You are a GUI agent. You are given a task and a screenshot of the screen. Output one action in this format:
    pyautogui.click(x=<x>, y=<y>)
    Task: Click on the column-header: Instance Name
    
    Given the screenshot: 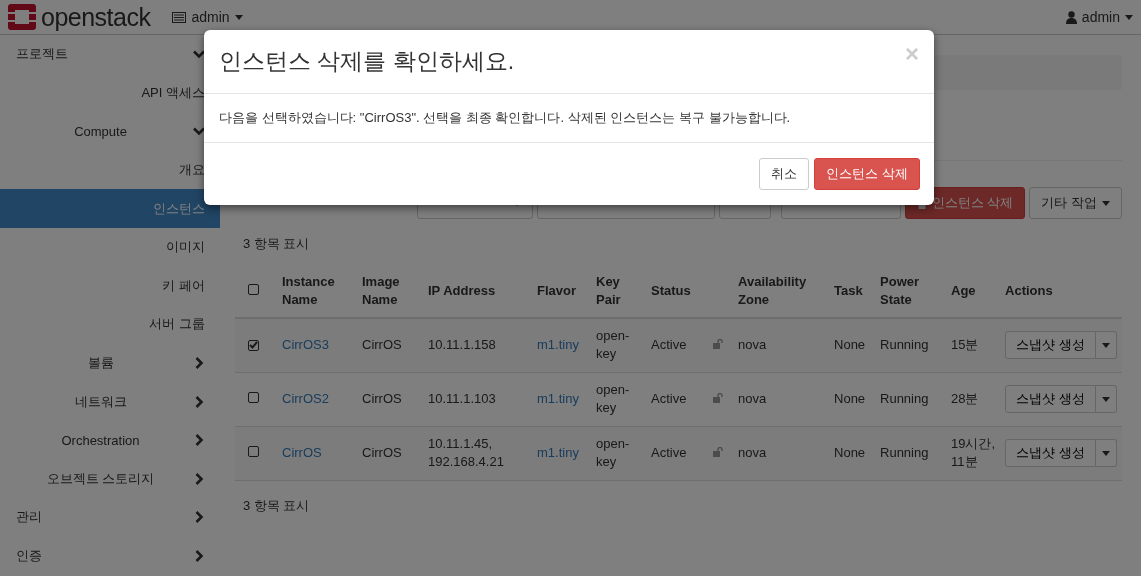 What is the action you would take?
    pyautogui.click(x=308, y=290)
    